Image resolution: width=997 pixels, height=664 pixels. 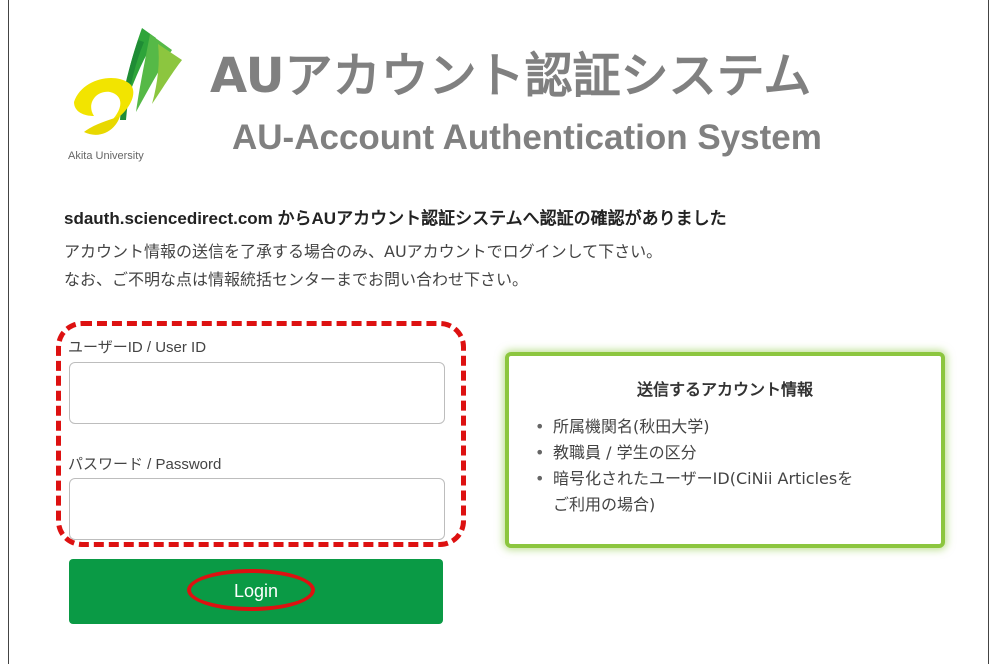 What do you see at coordinates (693, 453) in the screenshot?
I see `list-item: • 教職員 / 学生の区分` at bounding box center [693, 453].